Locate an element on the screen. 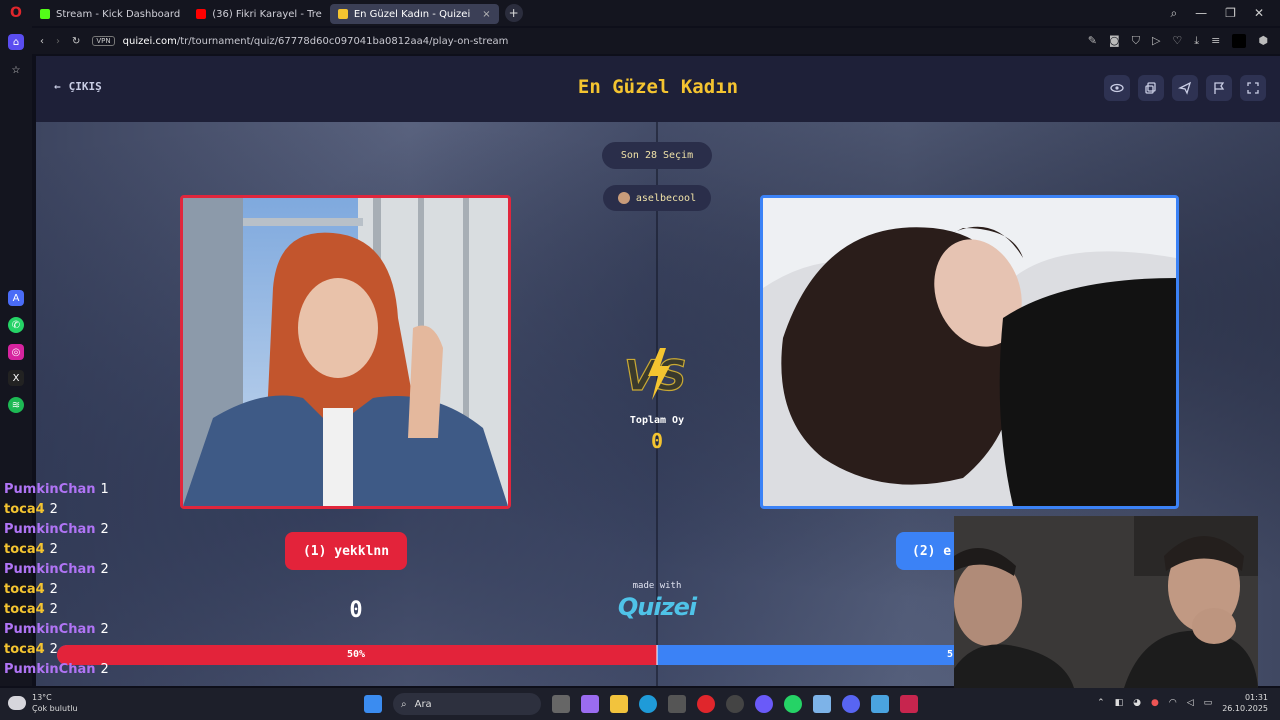  system-tray: ⌃ ◧ ◕ ● ◠ ◁ ▭ 01:31 26.10.2025 is located at coordinates (1182, 703).